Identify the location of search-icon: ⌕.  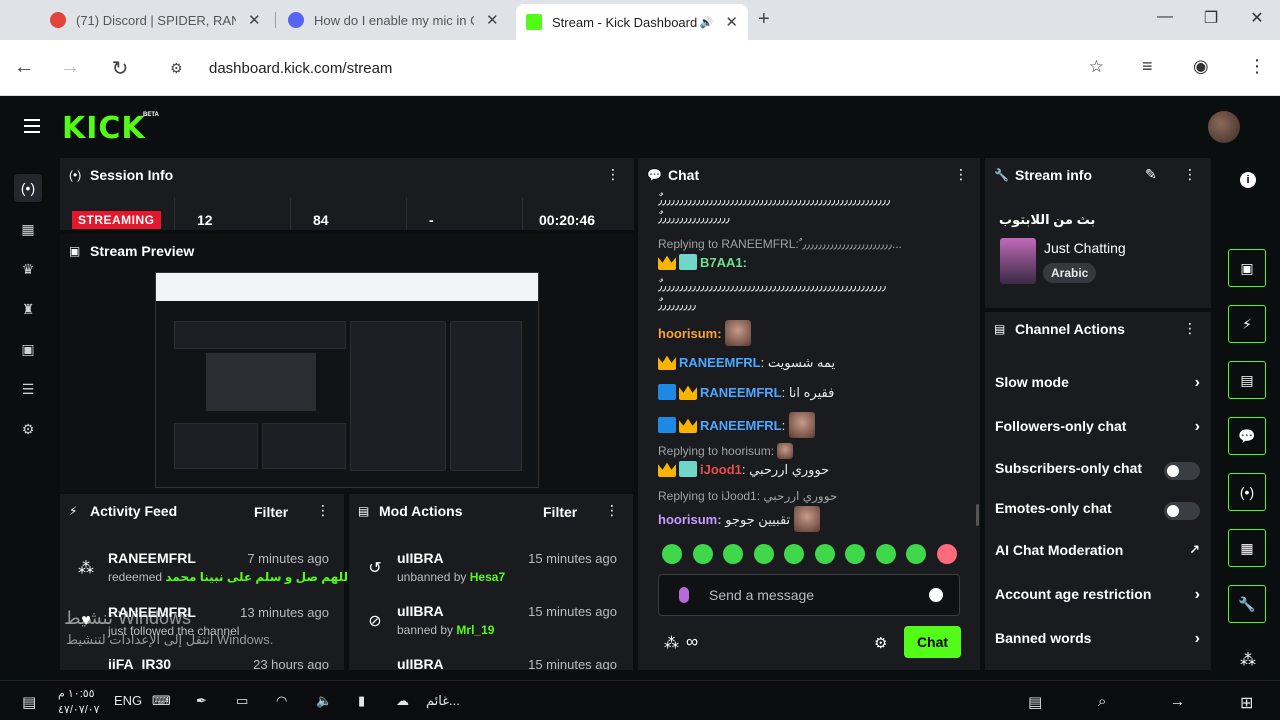
(1102, 701).